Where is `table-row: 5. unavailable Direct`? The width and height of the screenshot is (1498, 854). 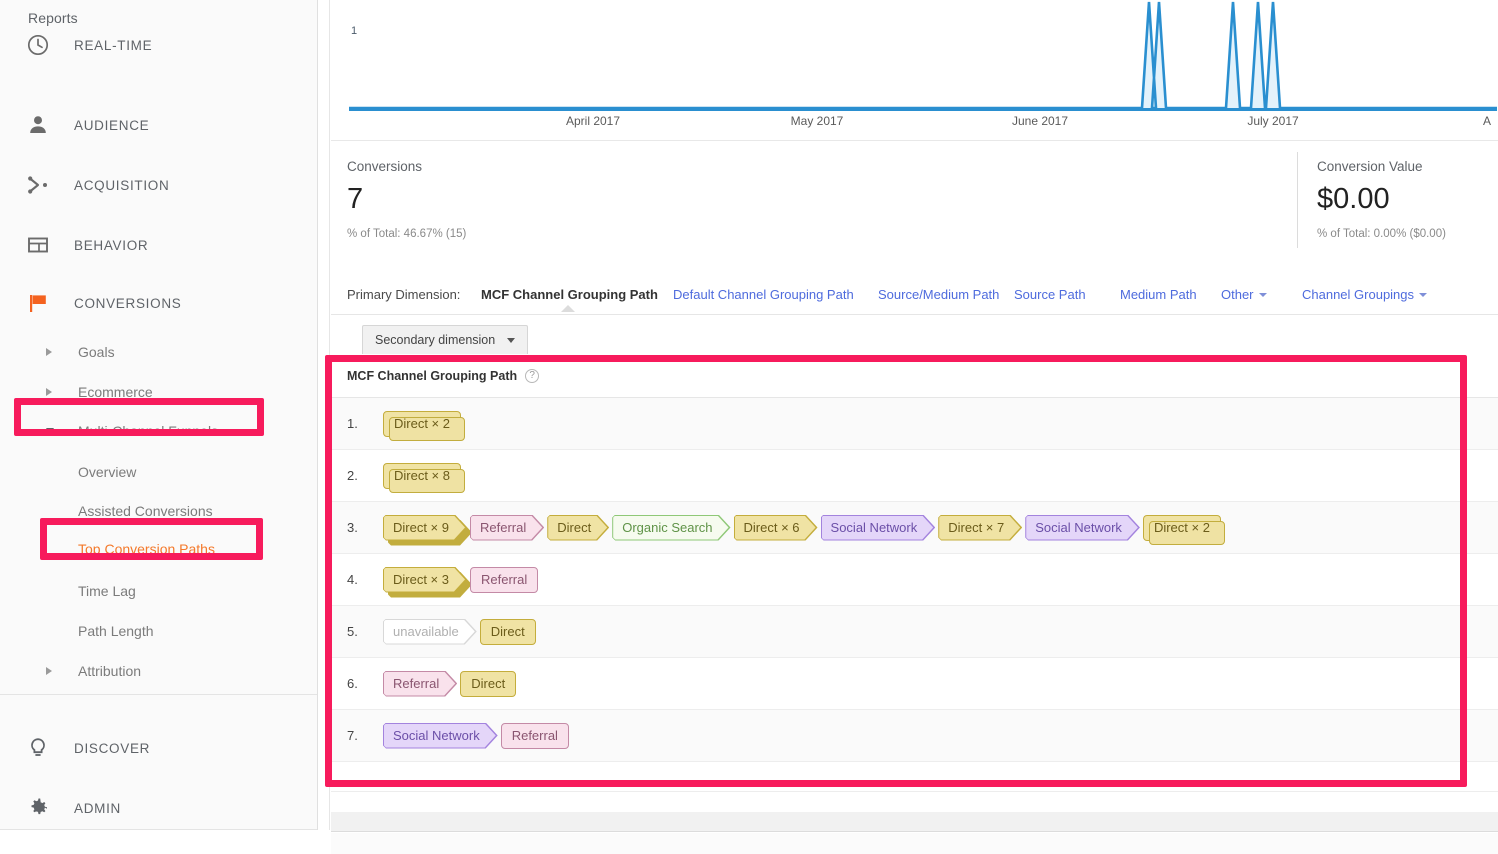
table-row: 5. unavailable Direct is located at coordinates (914, 632).